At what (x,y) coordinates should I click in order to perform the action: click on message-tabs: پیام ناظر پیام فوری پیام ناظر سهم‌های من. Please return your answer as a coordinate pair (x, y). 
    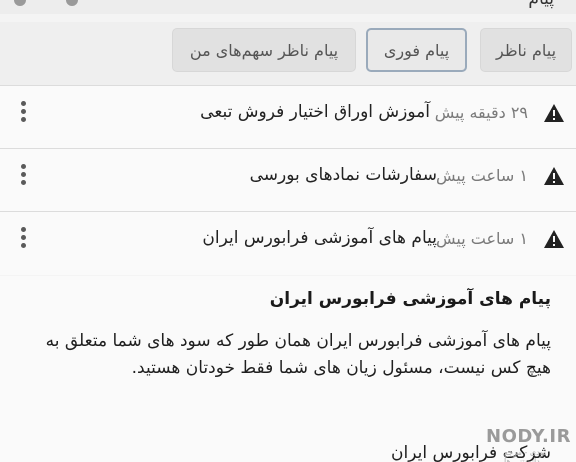
    Looking at the image, I should click on (288, 54).